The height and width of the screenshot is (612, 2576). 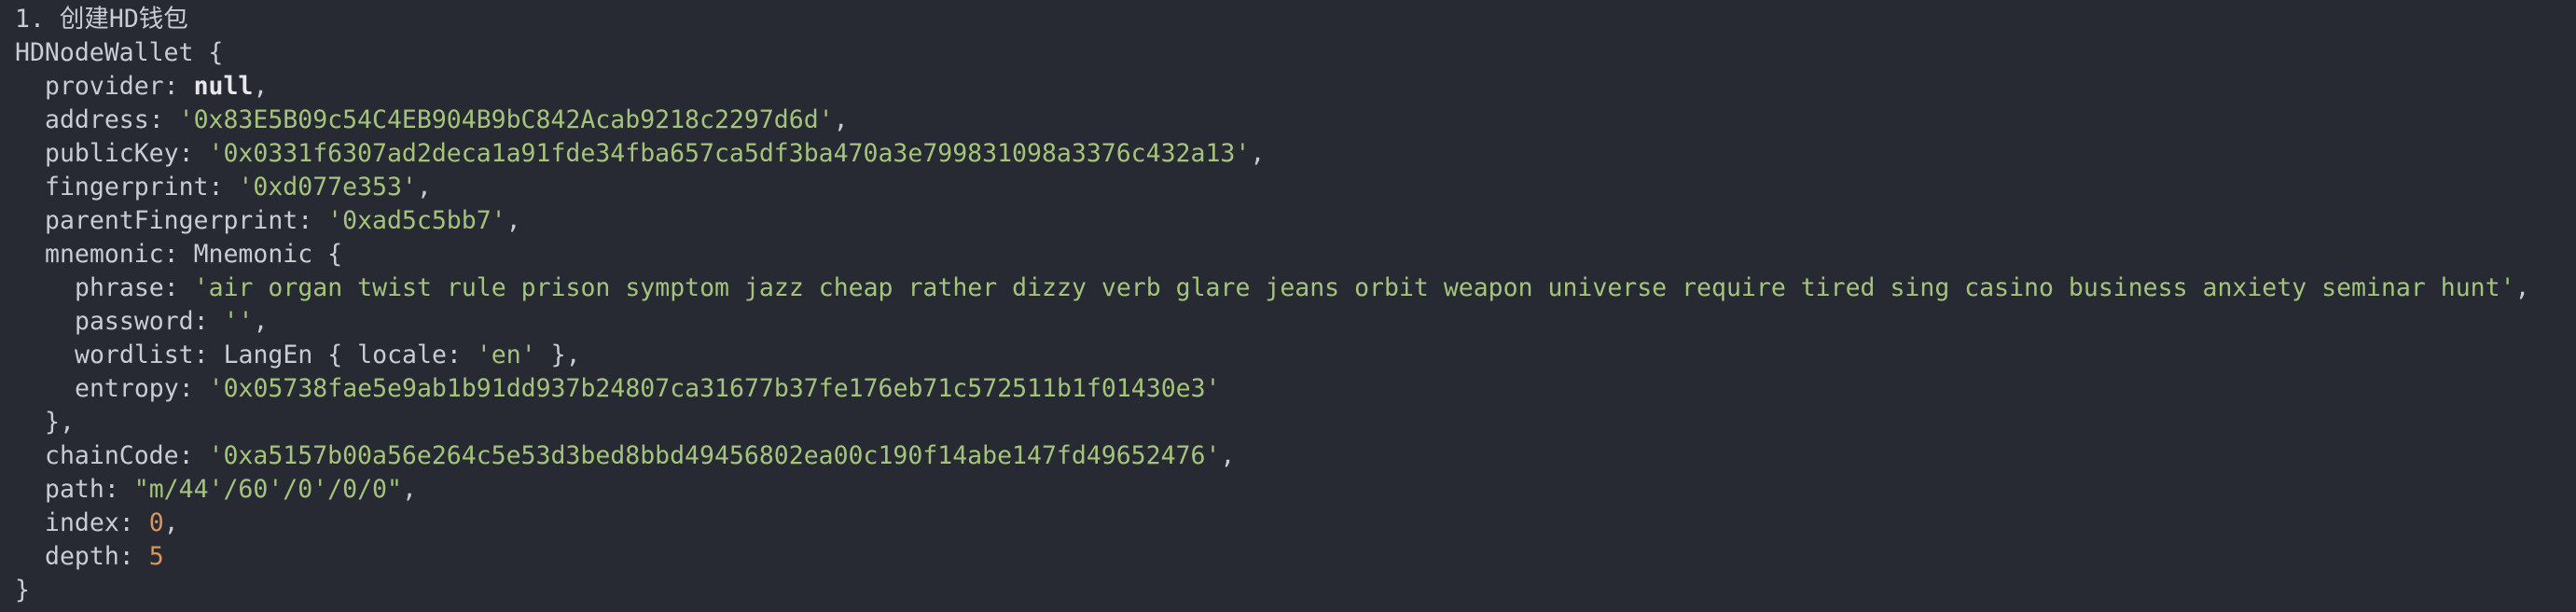 I want to click on field-index: index: 0,, so click(x=1292, y=523).